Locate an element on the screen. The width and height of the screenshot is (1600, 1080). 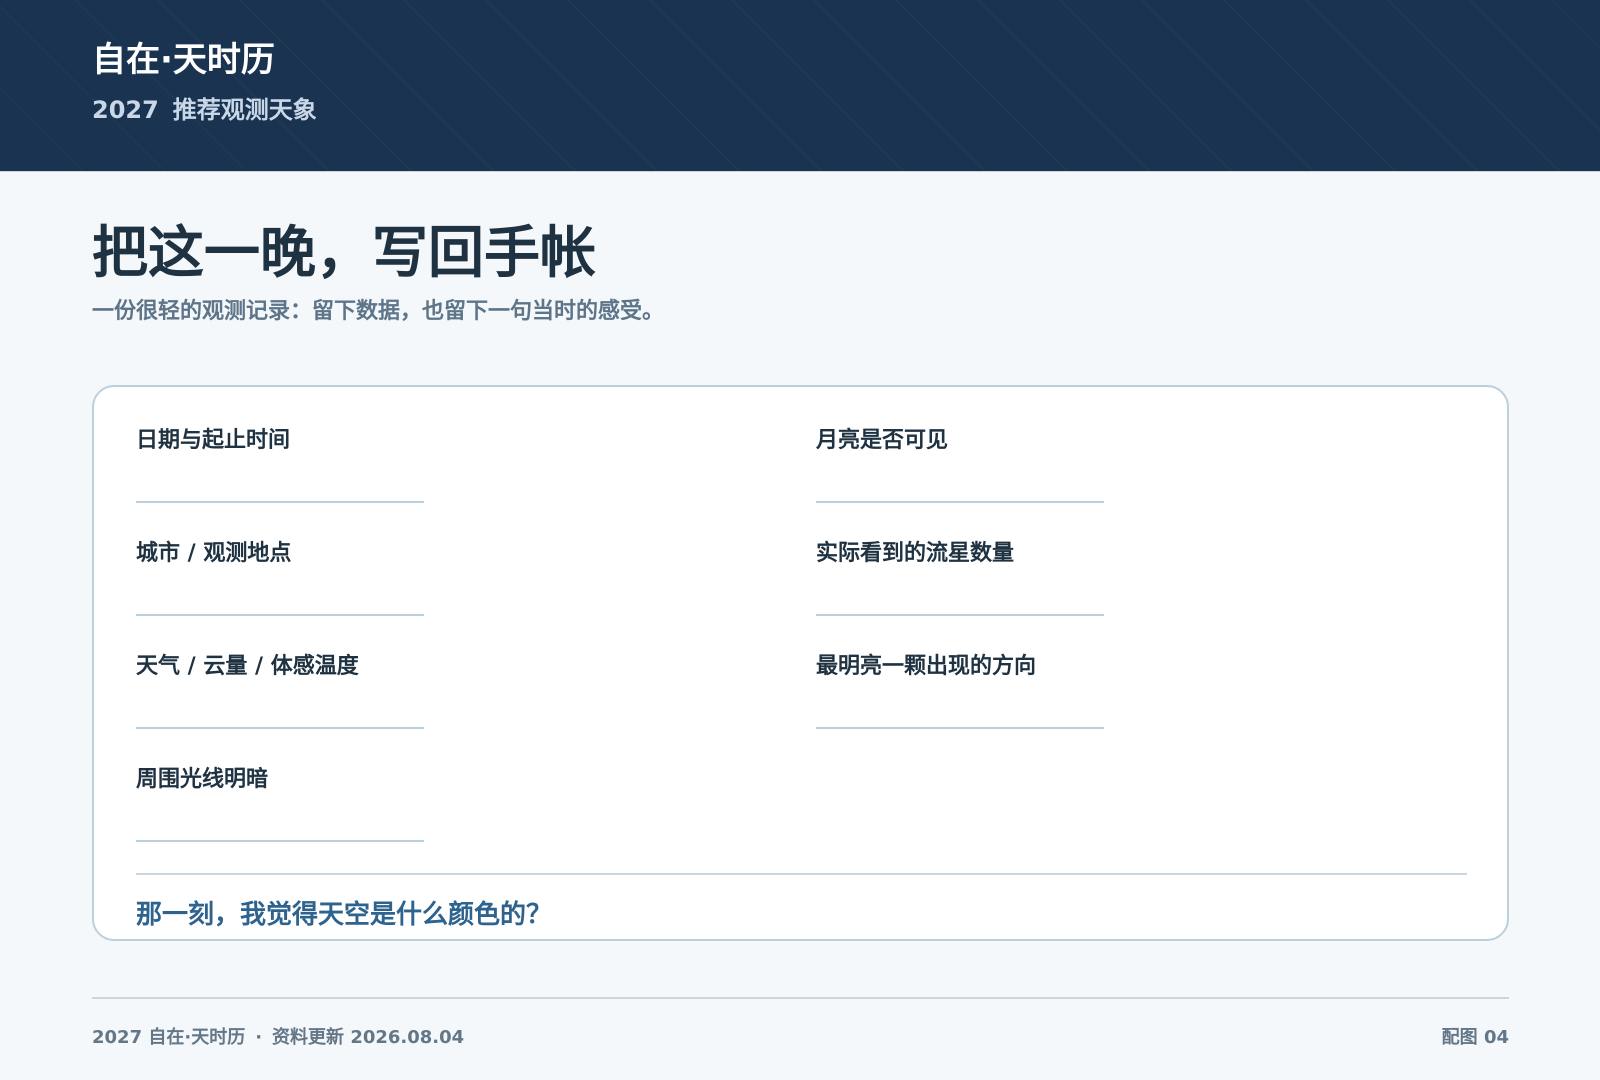
field-label: 最明亮一颗出现的方向 is located at coordinates (926, 666).